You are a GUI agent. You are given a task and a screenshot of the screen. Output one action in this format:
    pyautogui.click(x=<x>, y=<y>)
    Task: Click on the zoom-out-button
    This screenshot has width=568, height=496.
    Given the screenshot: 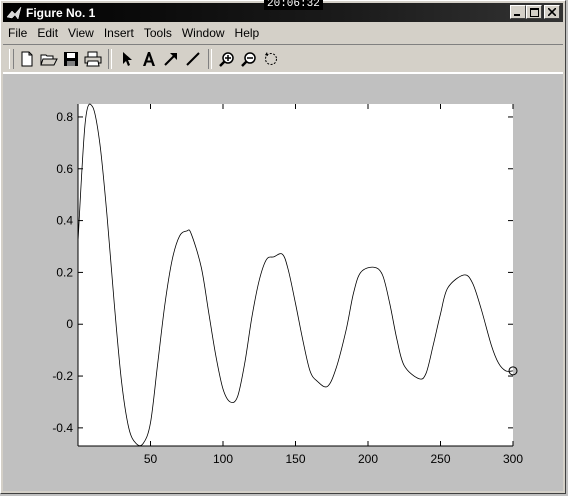 What is the action you would take?
    pyautogui.click(x=249, y=59)
    